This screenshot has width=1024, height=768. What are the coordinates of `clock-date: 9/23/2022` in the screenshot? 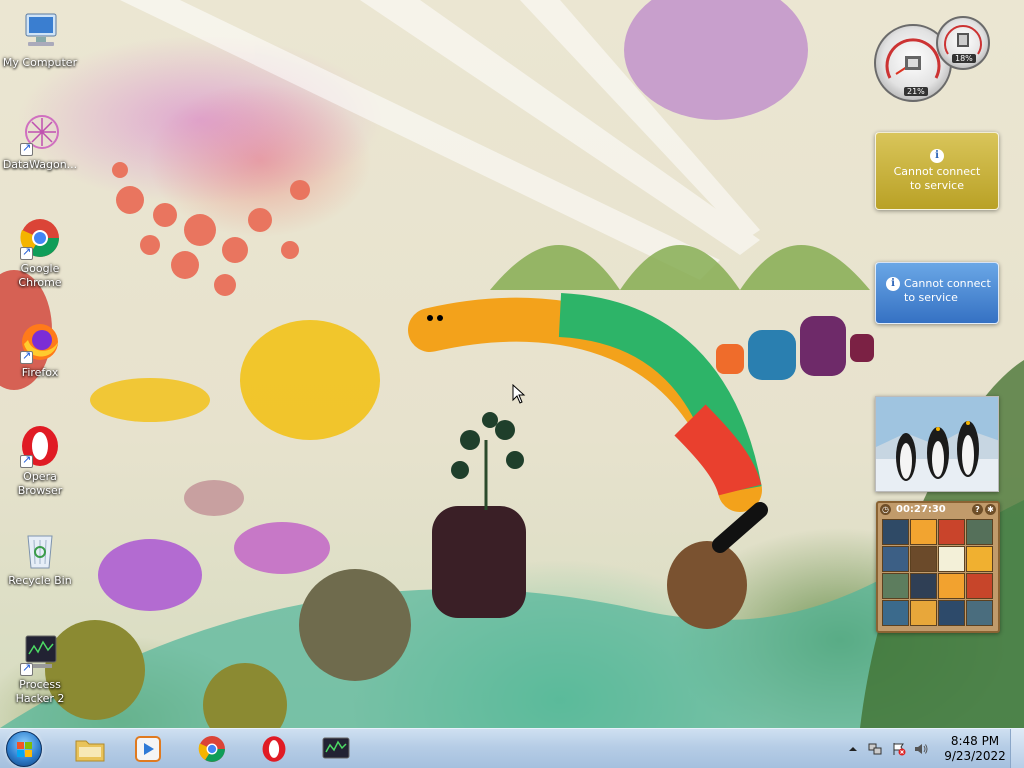 It's located at (975, 756).